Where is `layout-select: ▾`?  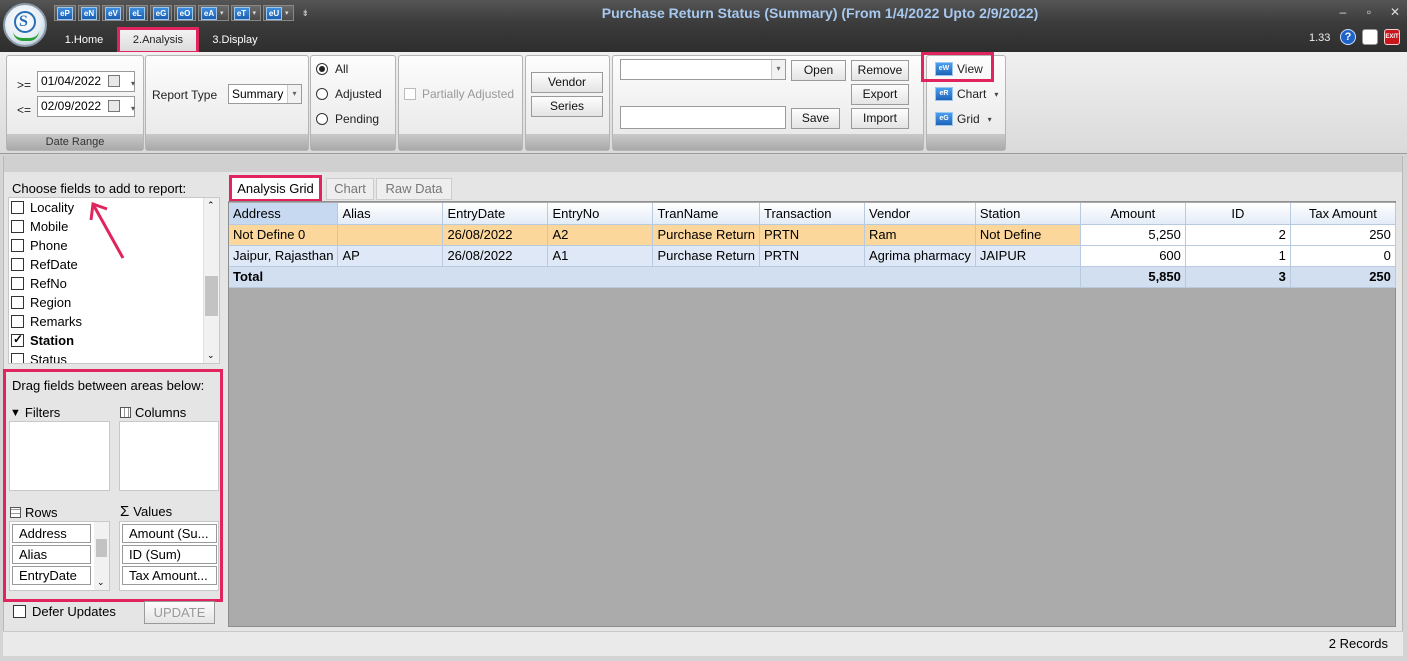 layout-select: ▾ is located at coordinates (703, 69).